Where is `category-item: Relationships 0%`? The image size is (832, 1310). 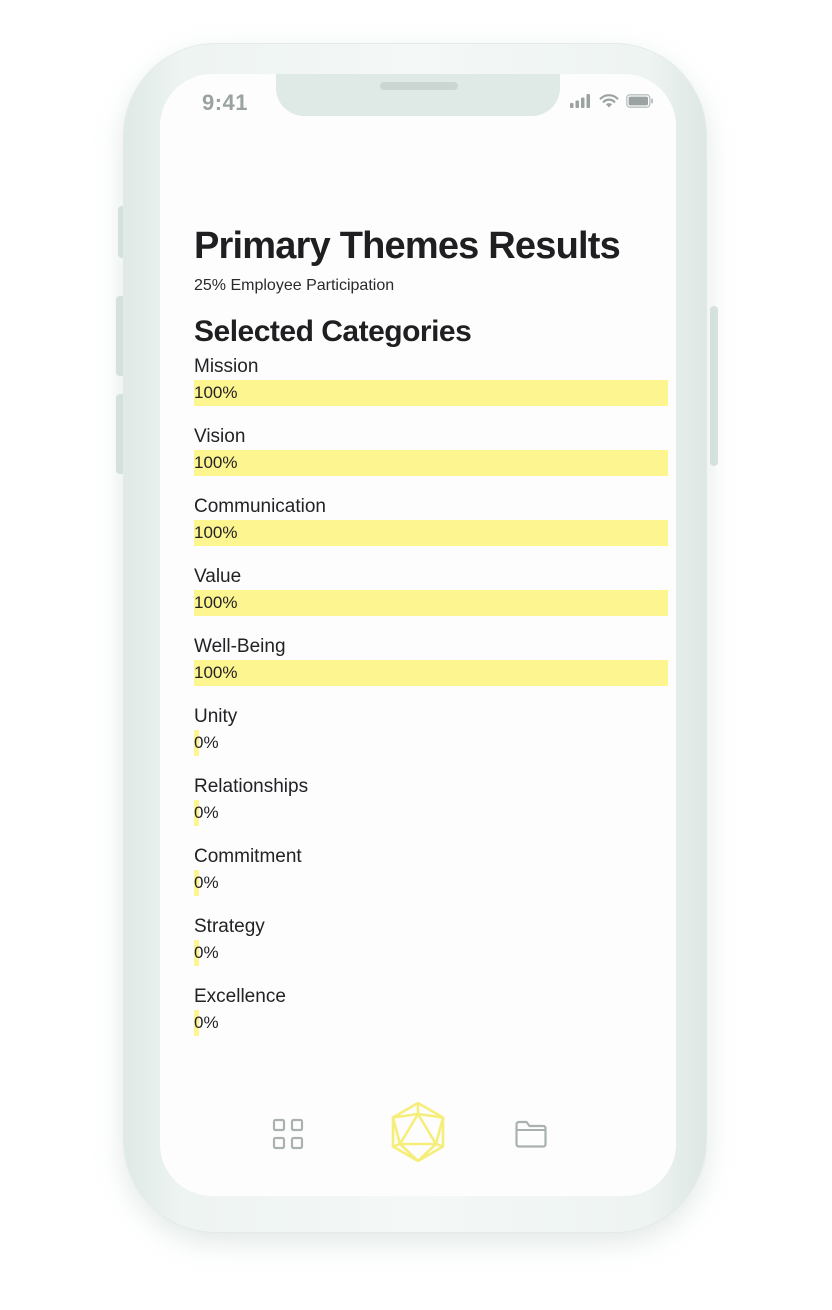 category-item: Relationships 0% is located at coordinates (431, 810).